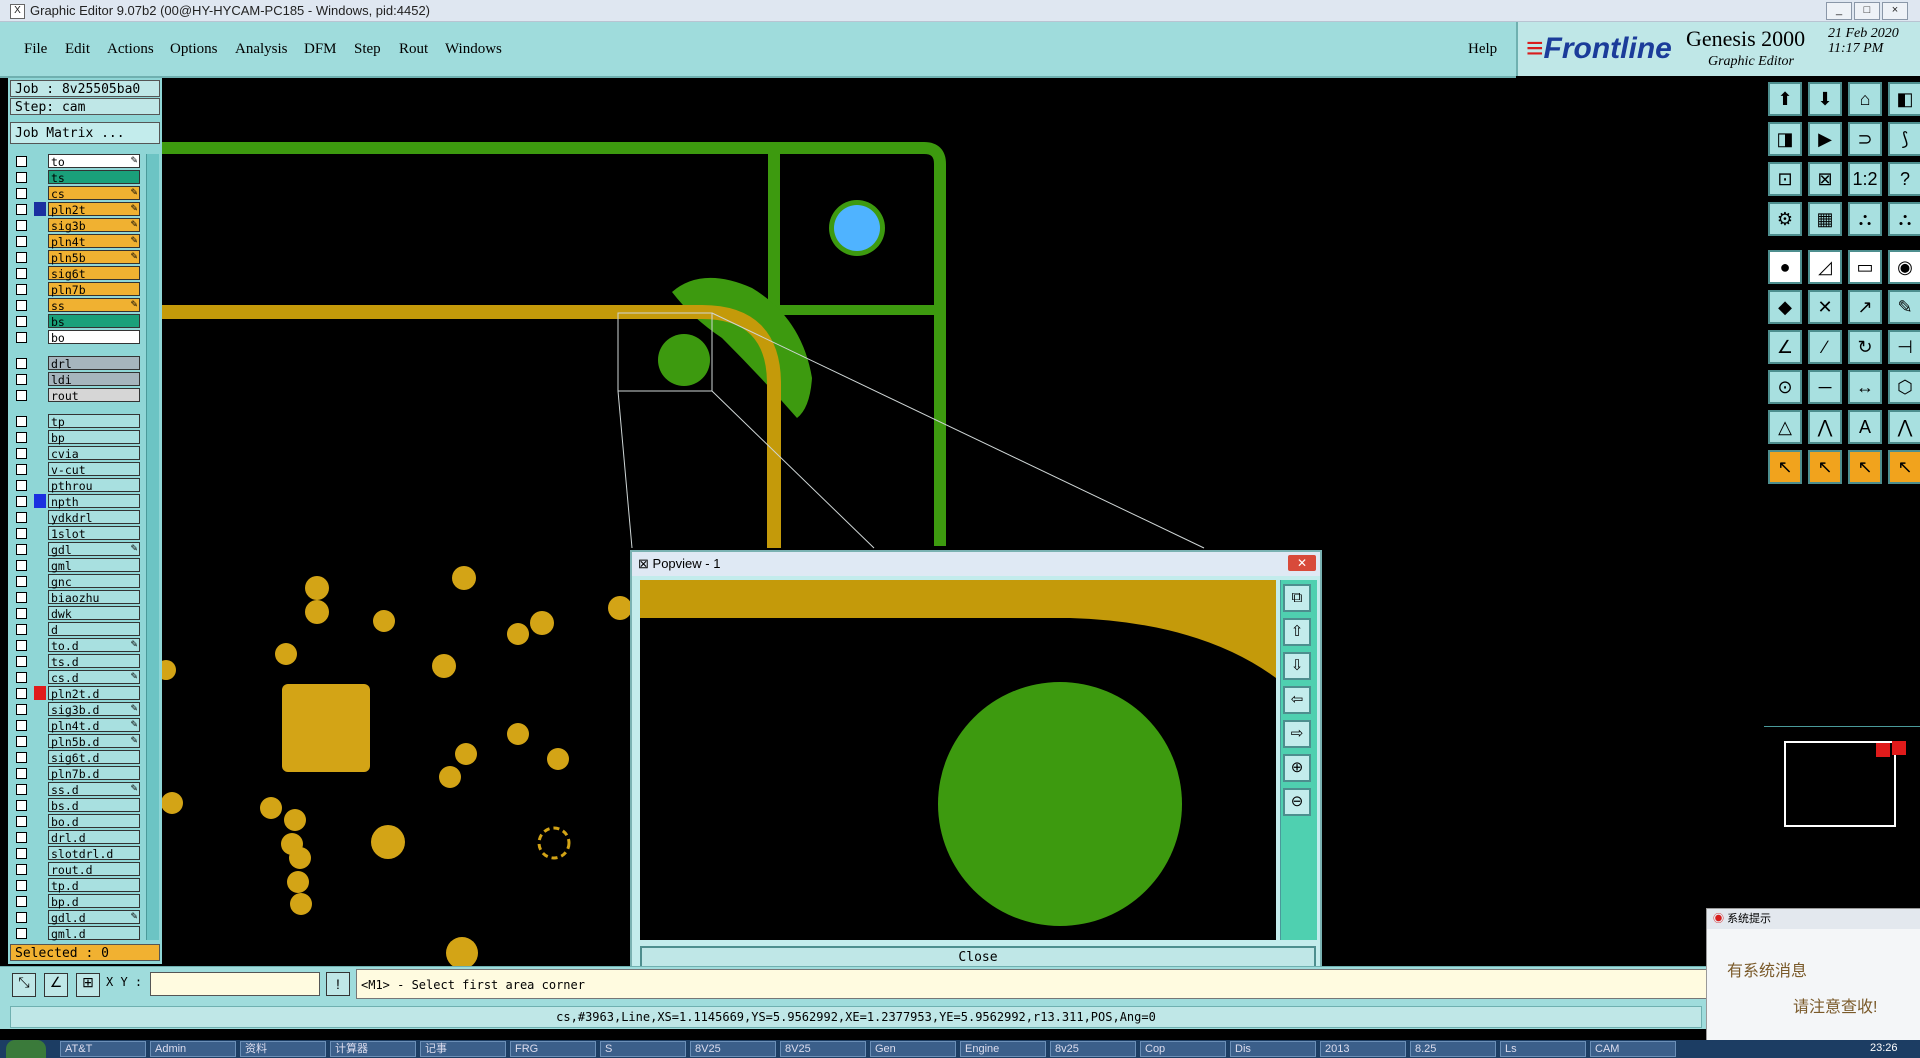  Describe the element at coordinates (94, 885) in the screenshot. I see `layer-name: tp.d` at that location.